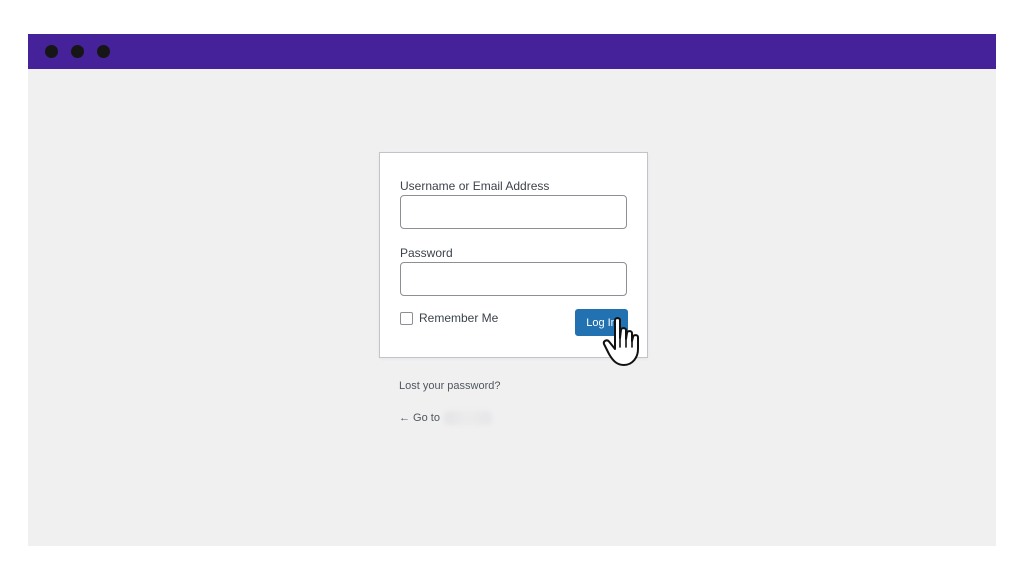  What do you see at coordinates (620, 341) in the screenshot?
I see `hand-pointer-icon` at bounding box center [620, 341].